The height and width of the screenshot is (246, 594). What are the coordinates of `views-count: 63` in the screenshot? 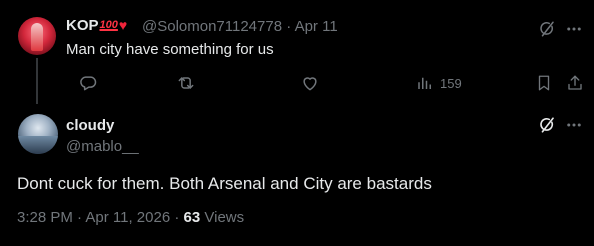 It's located at (192, 217).